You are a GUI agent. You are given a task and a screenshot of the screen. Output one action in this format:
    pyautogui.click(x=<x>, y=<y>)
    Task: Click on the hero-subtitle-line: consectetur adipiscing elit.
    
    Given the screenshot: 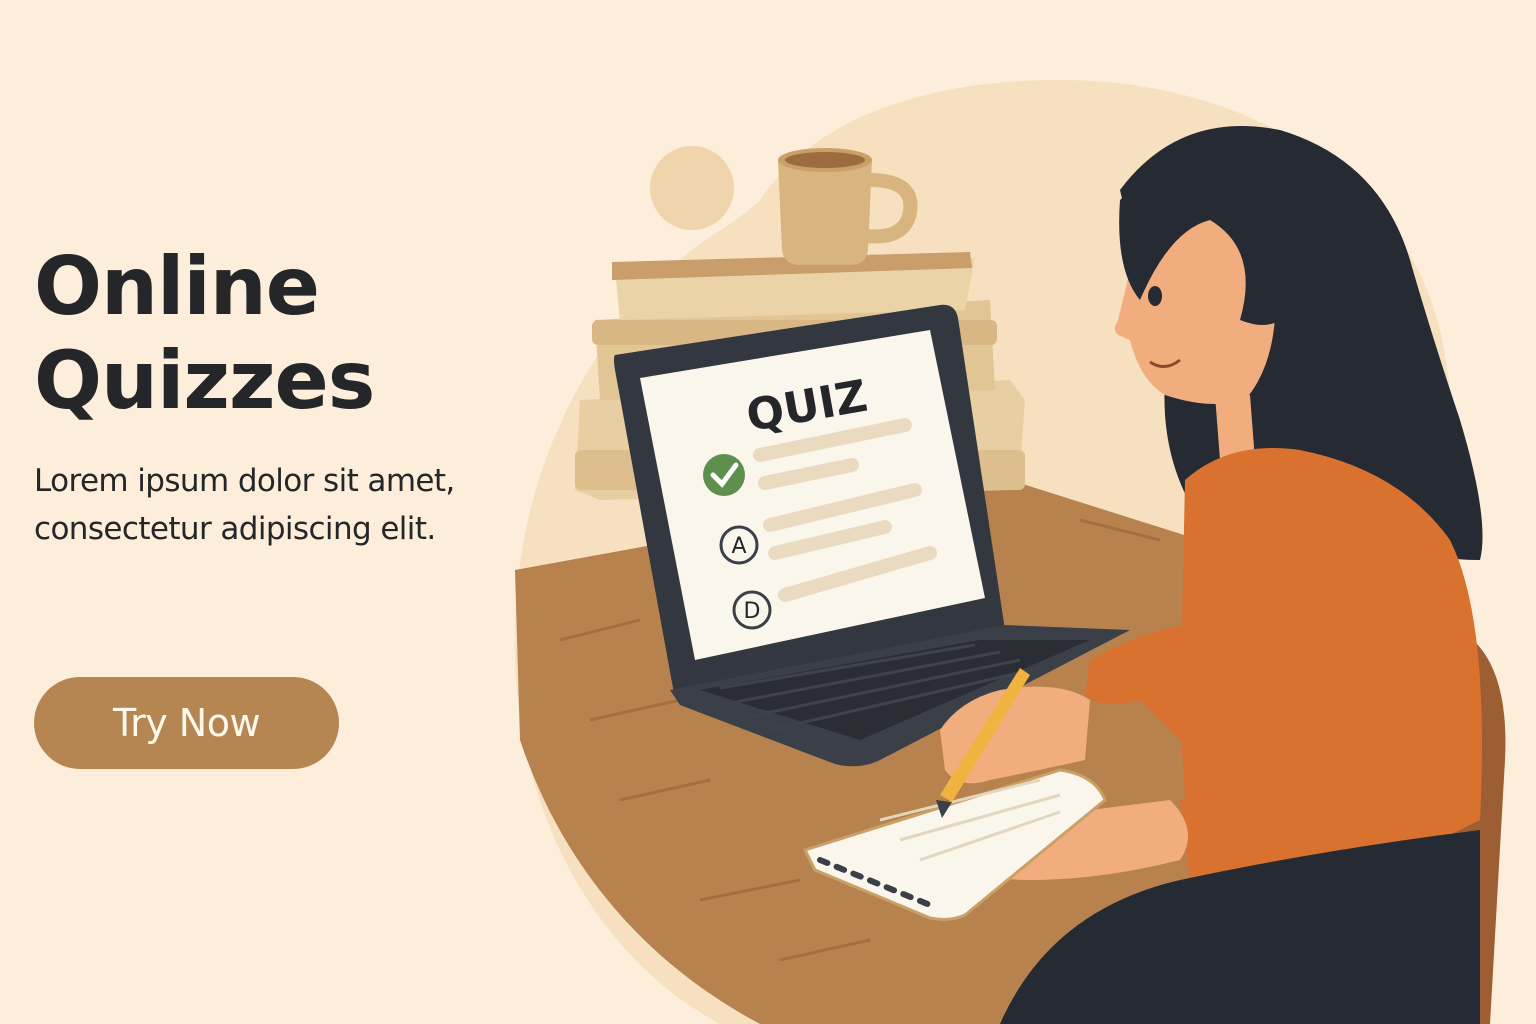 What is the action you would take?
    pyautogui.click(x=235, y=528)
    